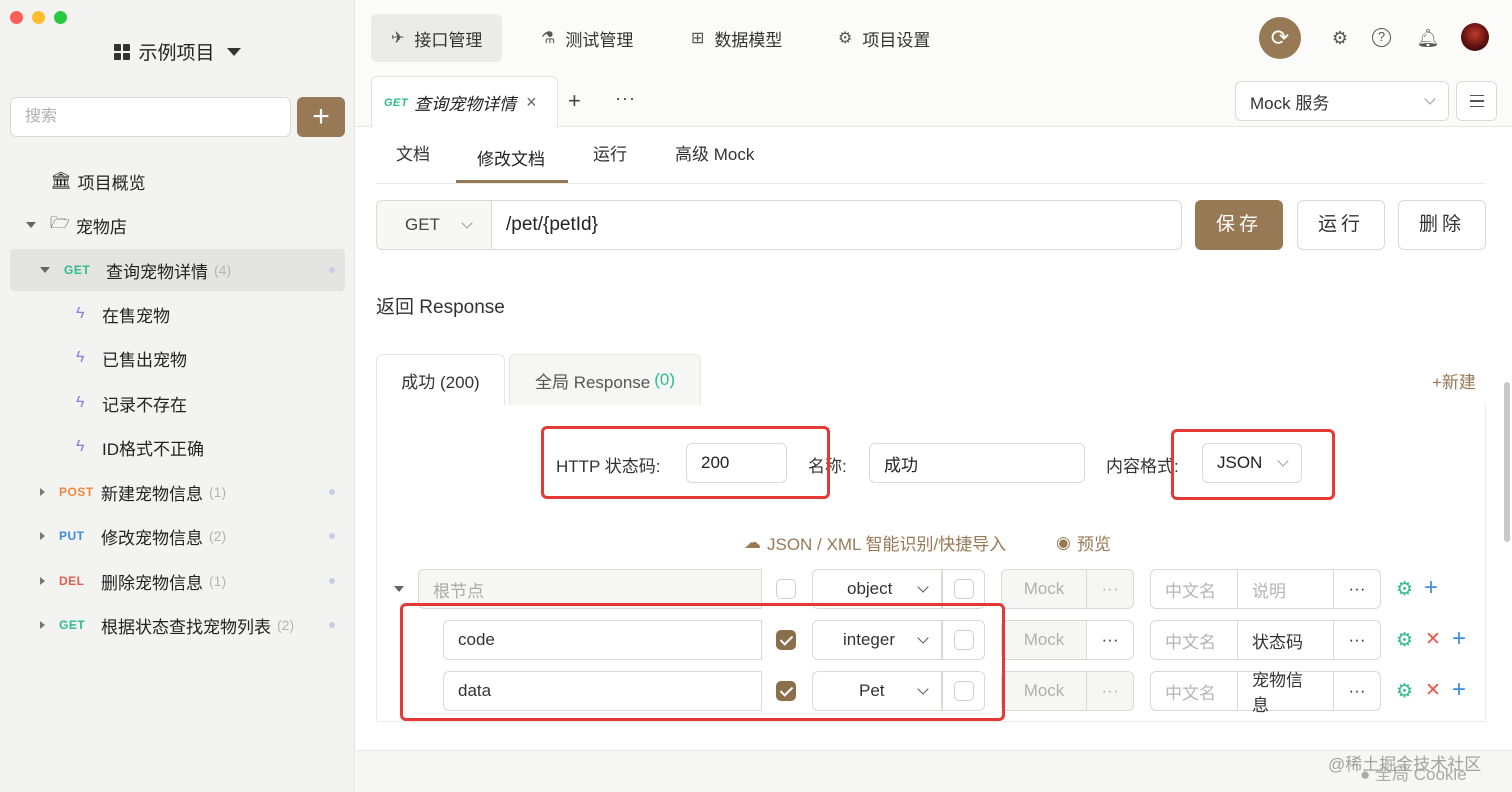 This screenshot has height=792, width=1512. Describe the element at coordinates (977, 463) in the screenshot. I see `name-input: 成功` at that location.